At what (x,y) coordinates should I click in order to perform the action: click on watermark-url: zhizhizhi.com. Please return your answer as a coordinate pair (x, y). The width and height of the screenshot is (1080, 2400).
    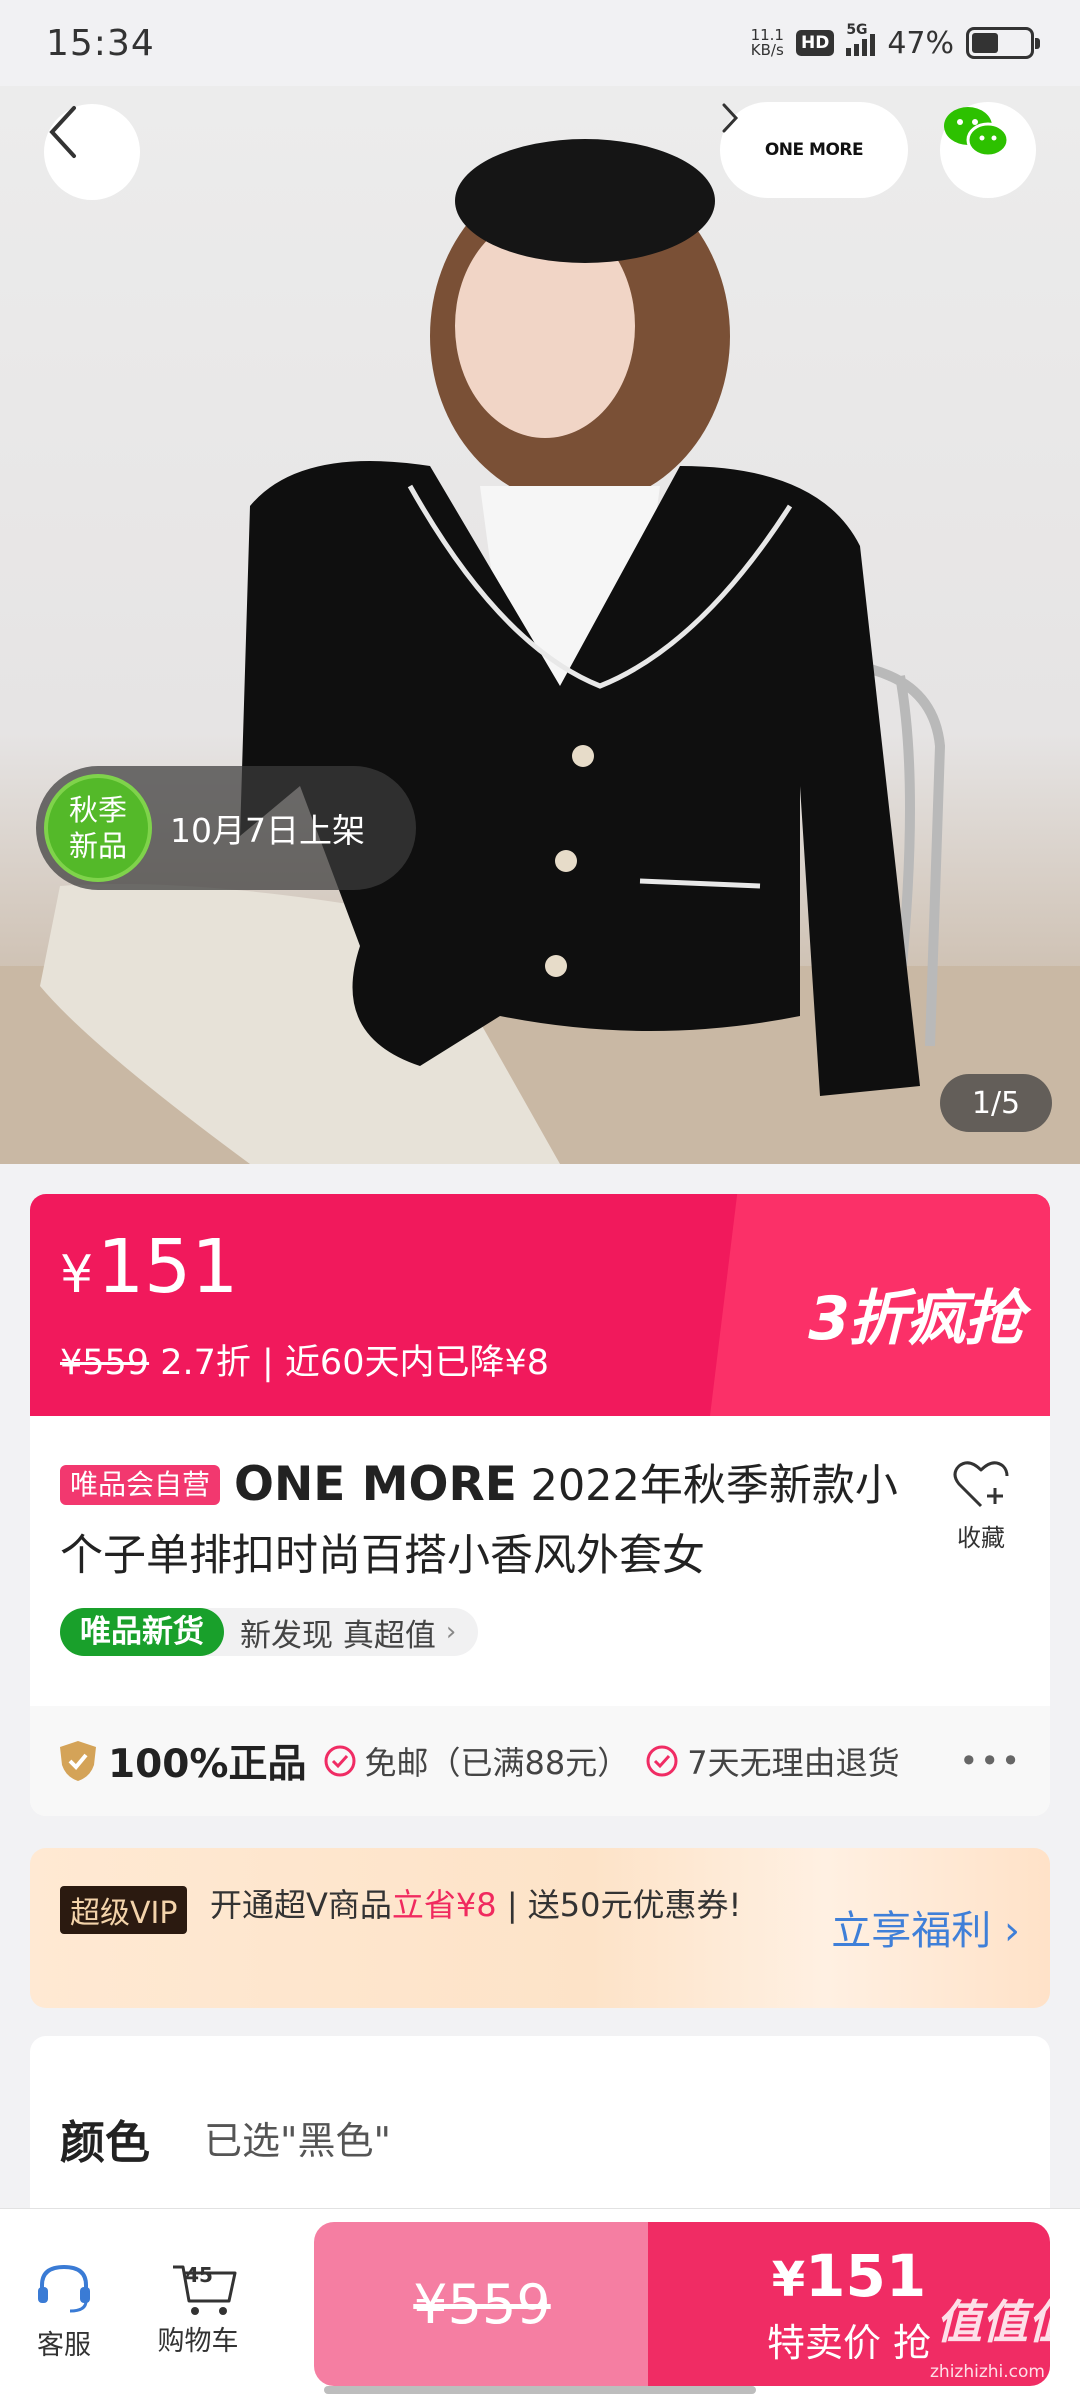
    Looking at the image, I should click on (987, 2372).